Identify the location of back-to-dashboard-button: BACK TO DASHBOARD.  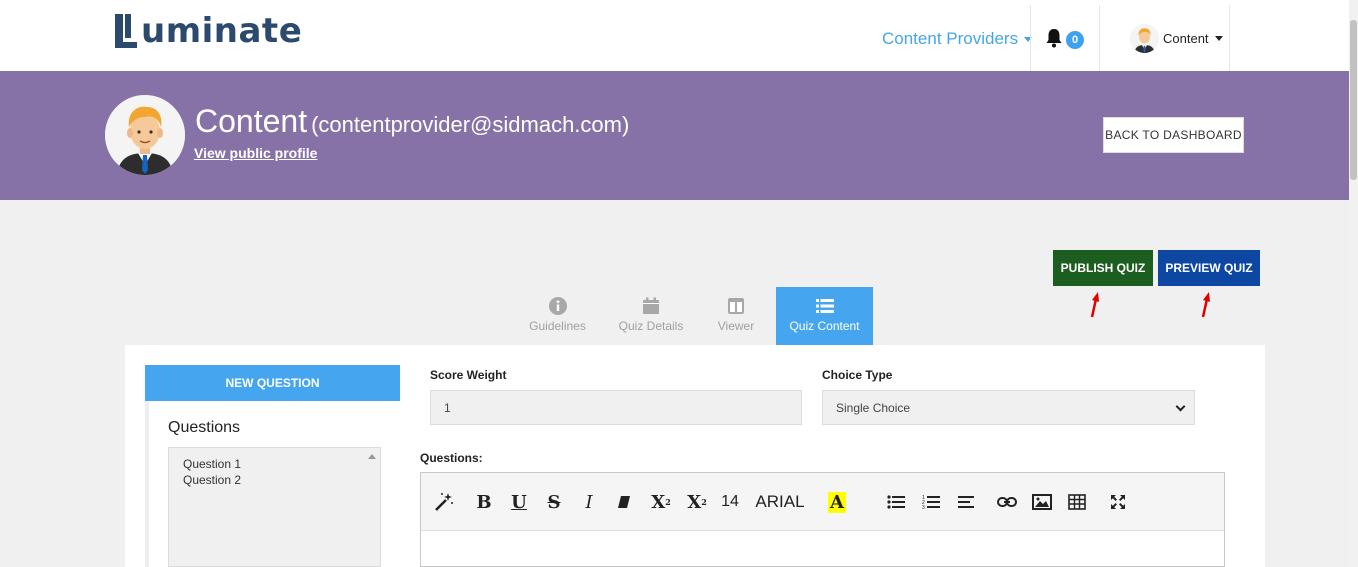
(1173, 135).